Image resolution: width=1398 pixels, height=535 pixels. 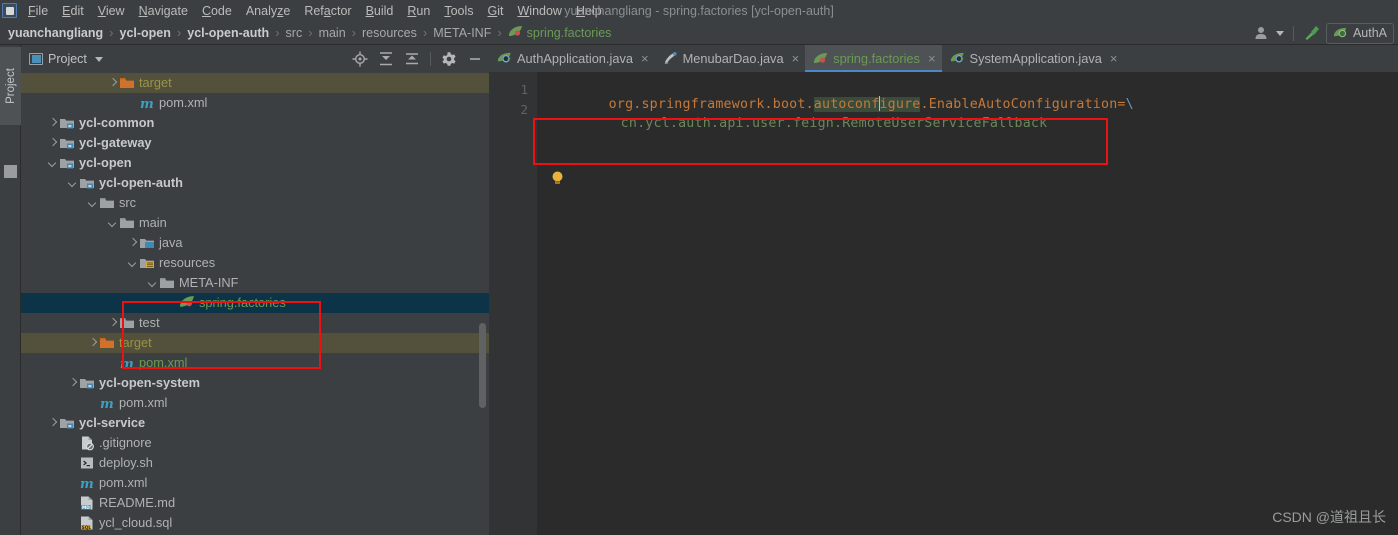 I want to click on menu-window: Window, so click(x=539, y=11).